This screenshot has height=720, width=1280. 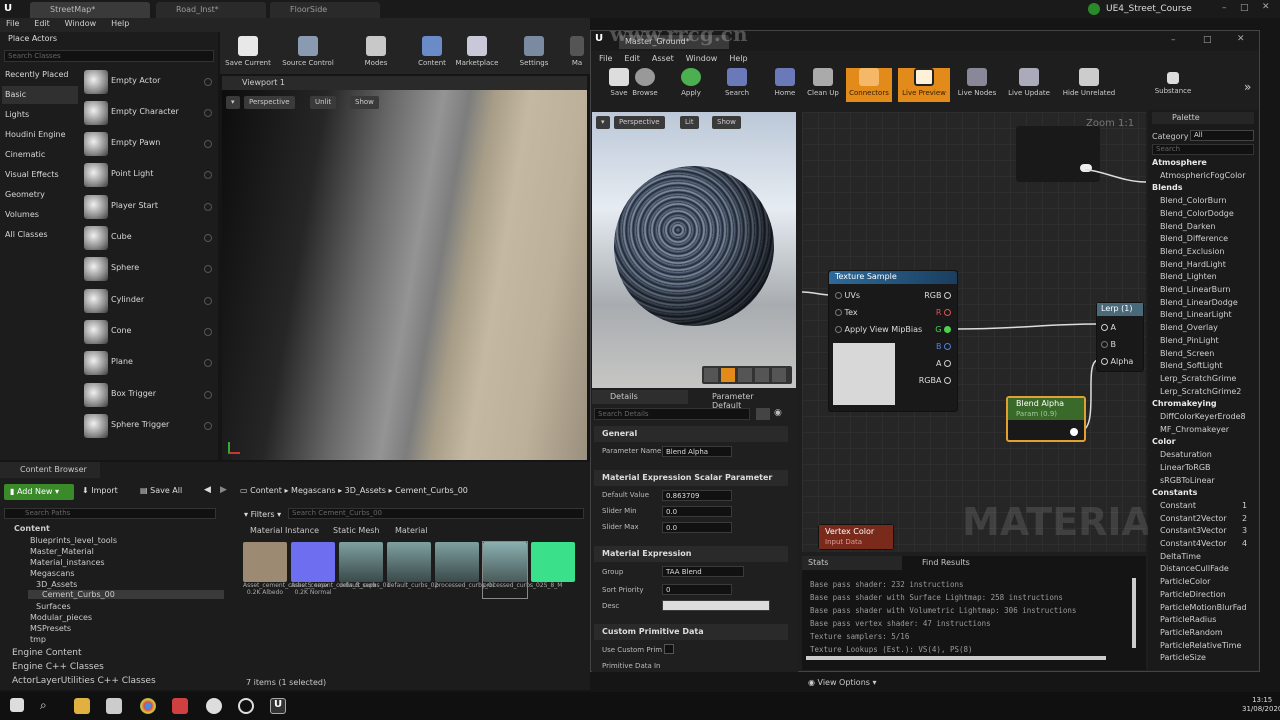 I want to click on import-button: ⬇ Import, so click(x=100, y=490).